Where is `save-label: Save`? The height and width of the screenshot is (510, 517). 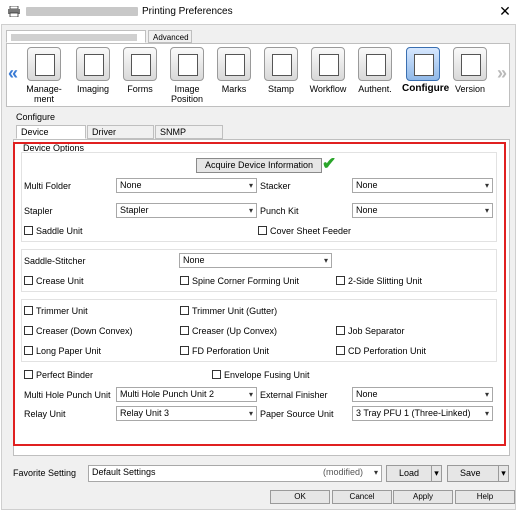 save-label: Save is located at coordinates (470, 473).